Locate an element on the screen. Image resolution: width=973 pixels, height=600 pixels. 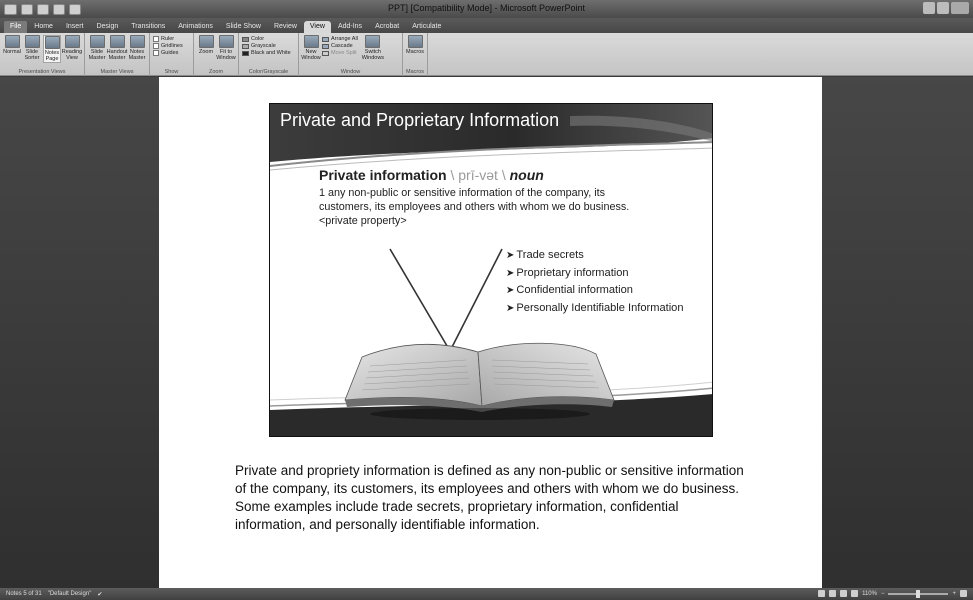
reading-view-button: Reading View is located at coordinates (72, 49).